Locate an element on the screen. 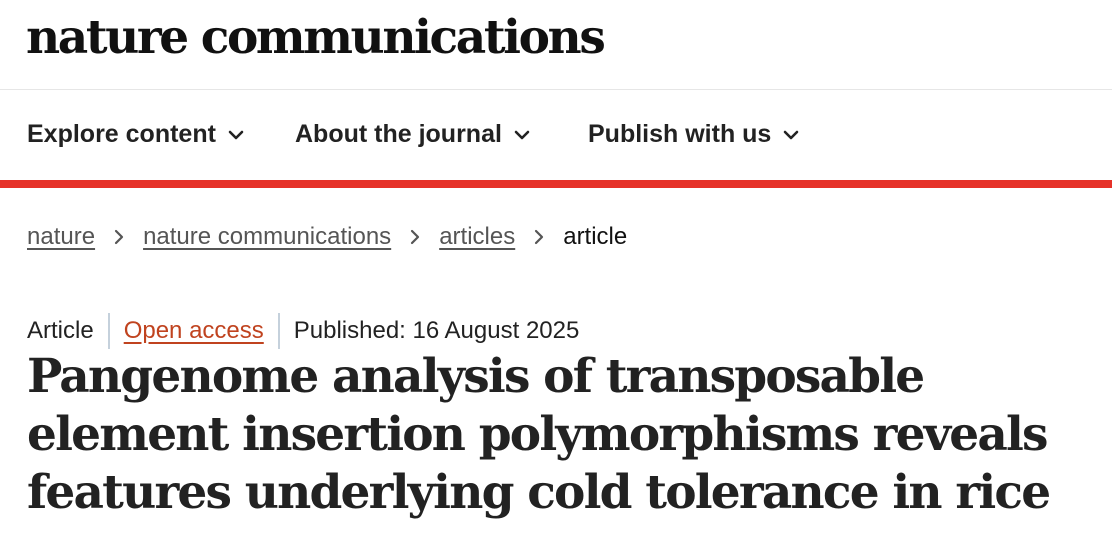  nav-publish-with-us: Publish with us is located at coordinates (694, 134).